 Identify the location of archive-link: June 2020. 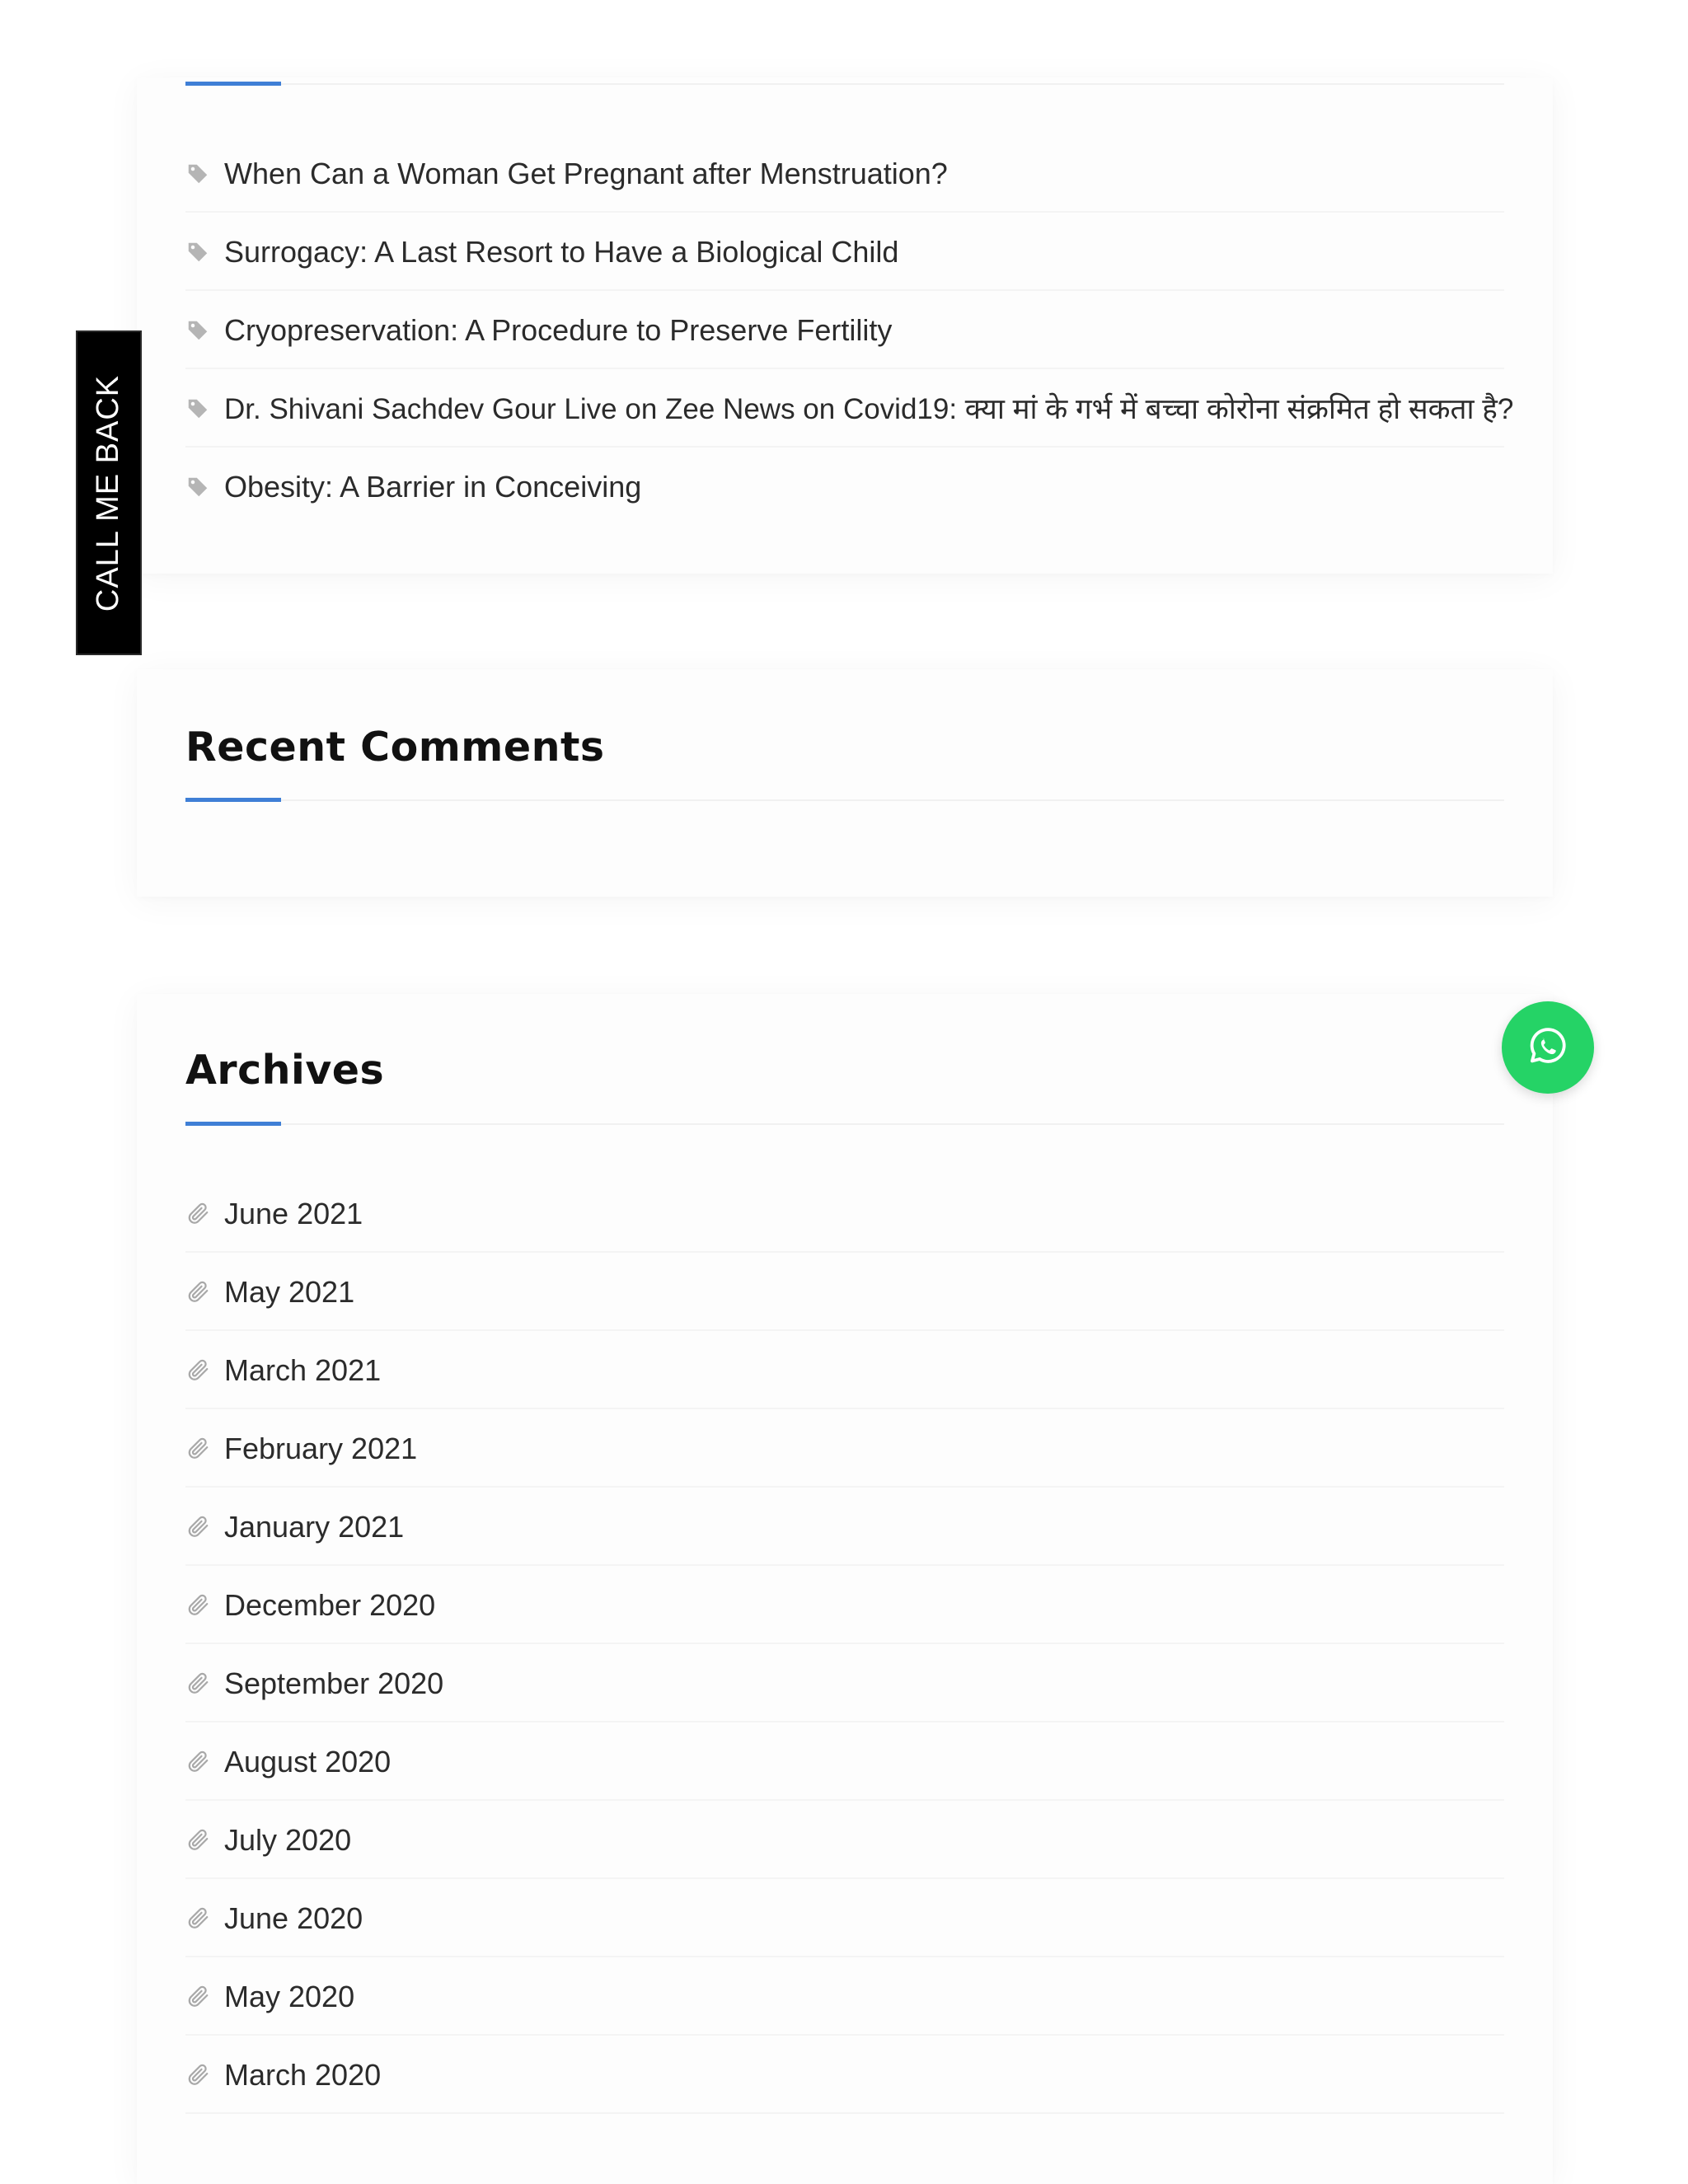
(293, 1918).